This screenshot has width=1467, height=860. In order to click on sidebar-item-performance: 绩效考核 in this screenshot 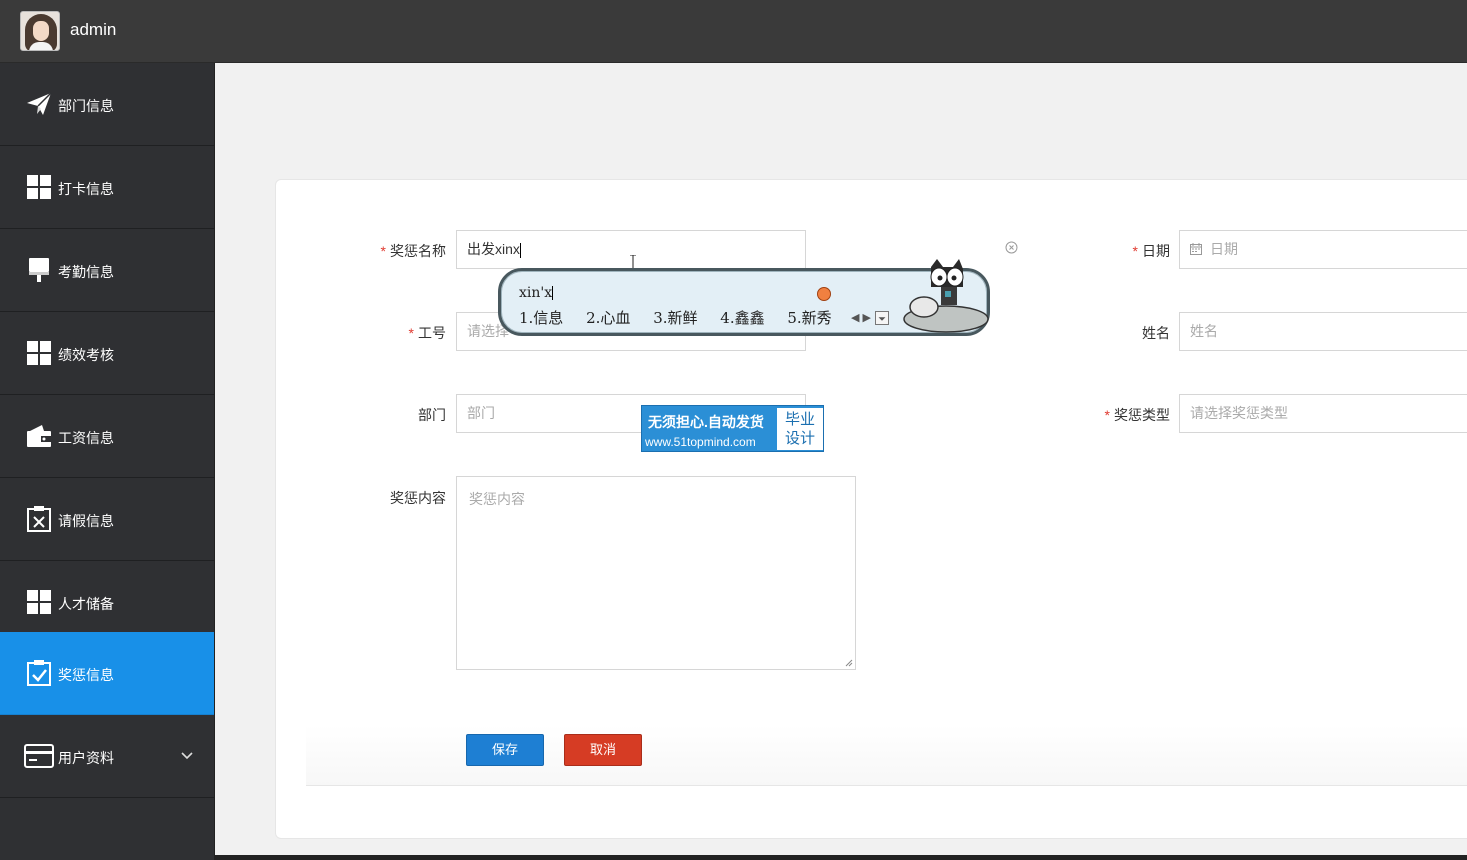, I will do `click(107, 353)`.